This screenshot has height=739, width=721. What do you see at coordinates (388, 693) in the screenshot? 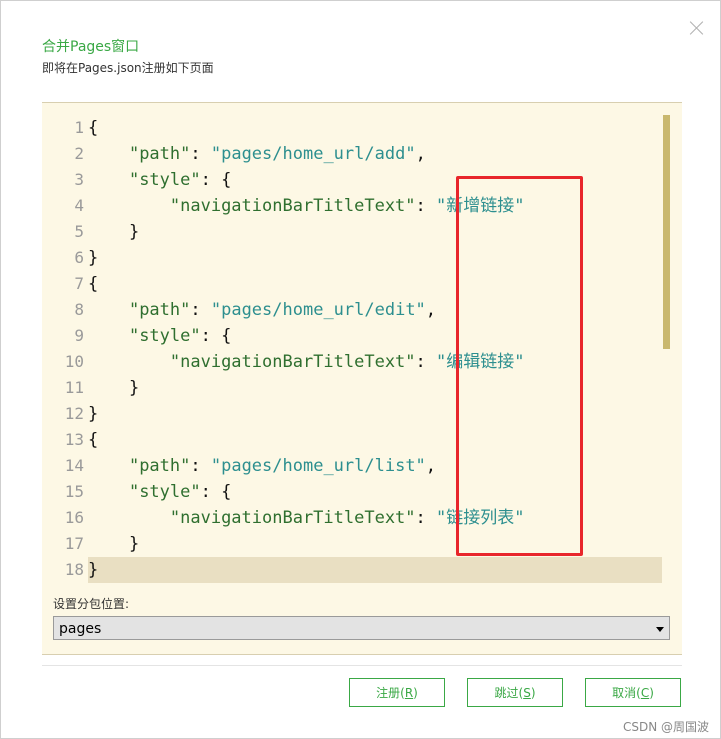
I see `register-button-label: 注册` at bounding box center [388, 693].